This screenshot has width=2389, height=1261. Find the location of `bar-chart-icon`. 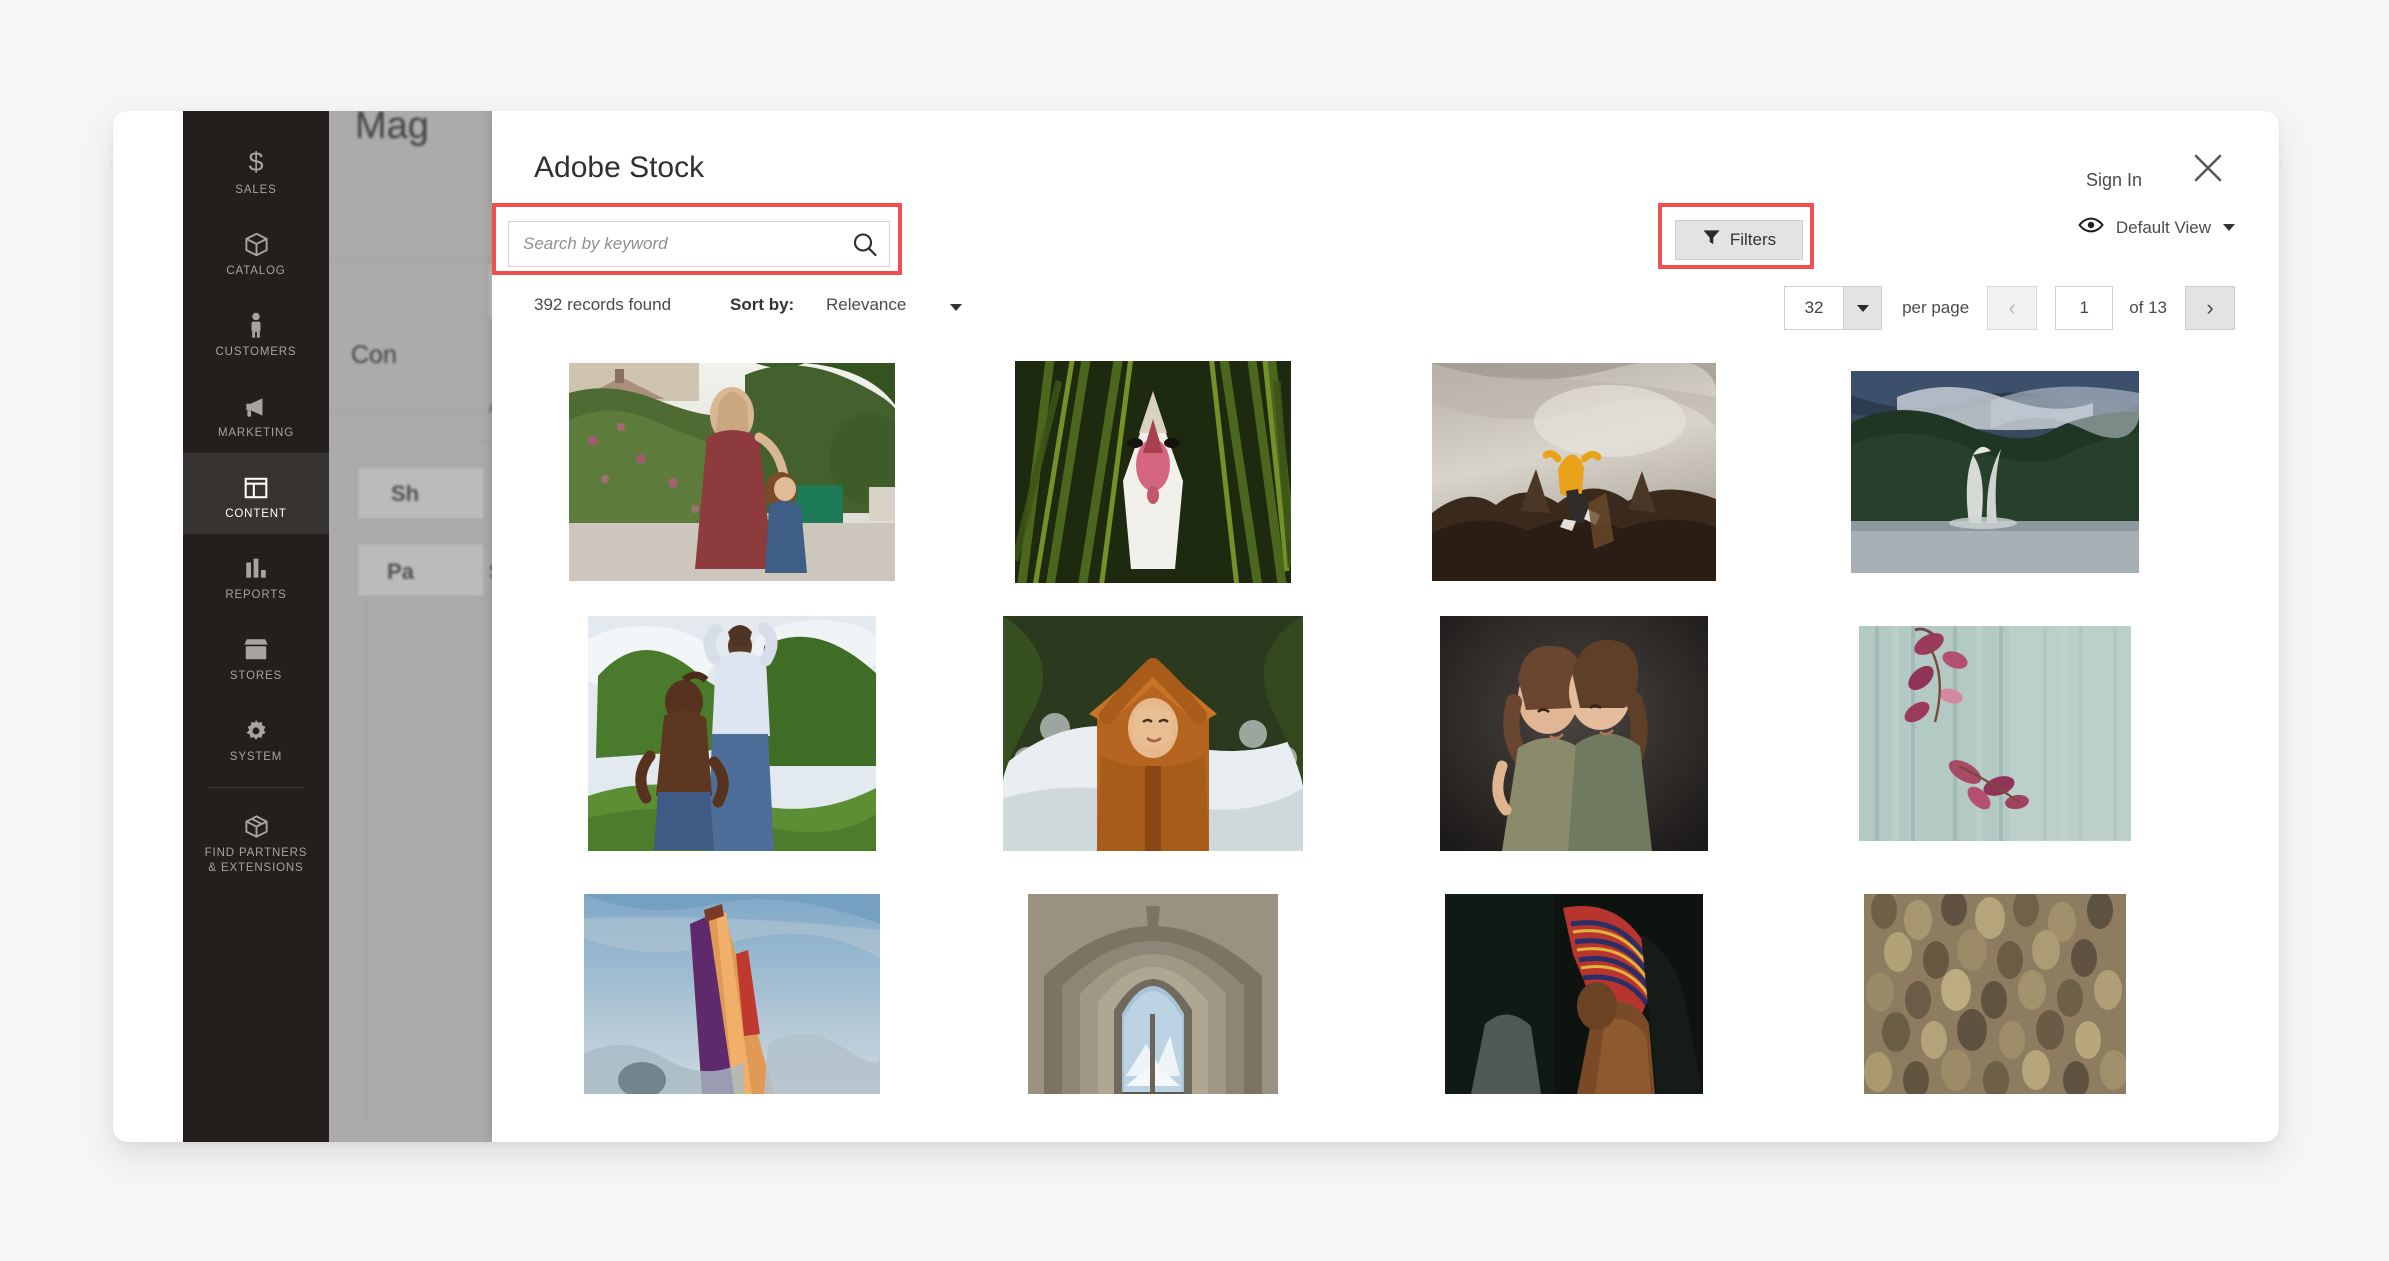

bar-chart-icon is located at coordinates (256, 567).